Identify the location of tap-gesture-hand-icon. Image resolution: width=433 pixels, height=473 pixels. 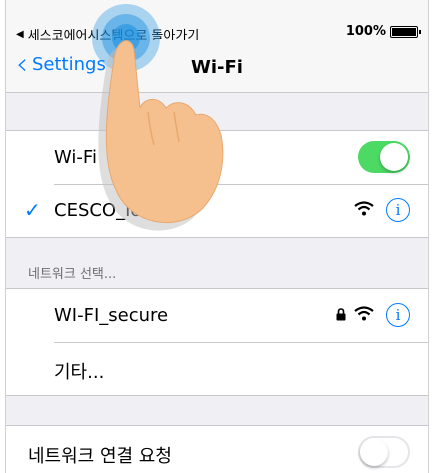
(158, 117).